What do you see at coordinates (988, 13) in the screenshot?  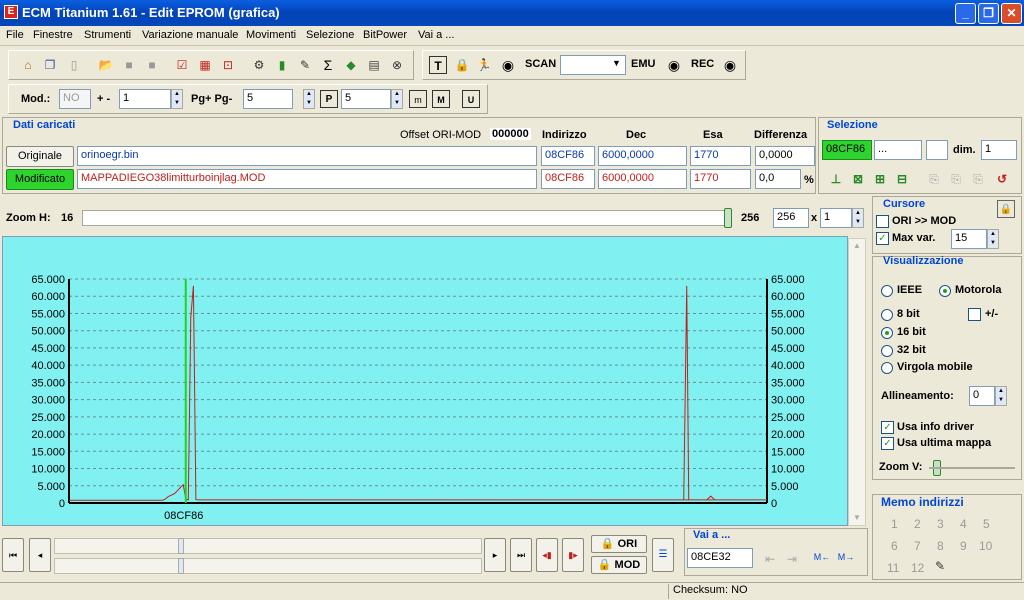 I see `maximize-button: ❐` at bounding box center [988, 13].